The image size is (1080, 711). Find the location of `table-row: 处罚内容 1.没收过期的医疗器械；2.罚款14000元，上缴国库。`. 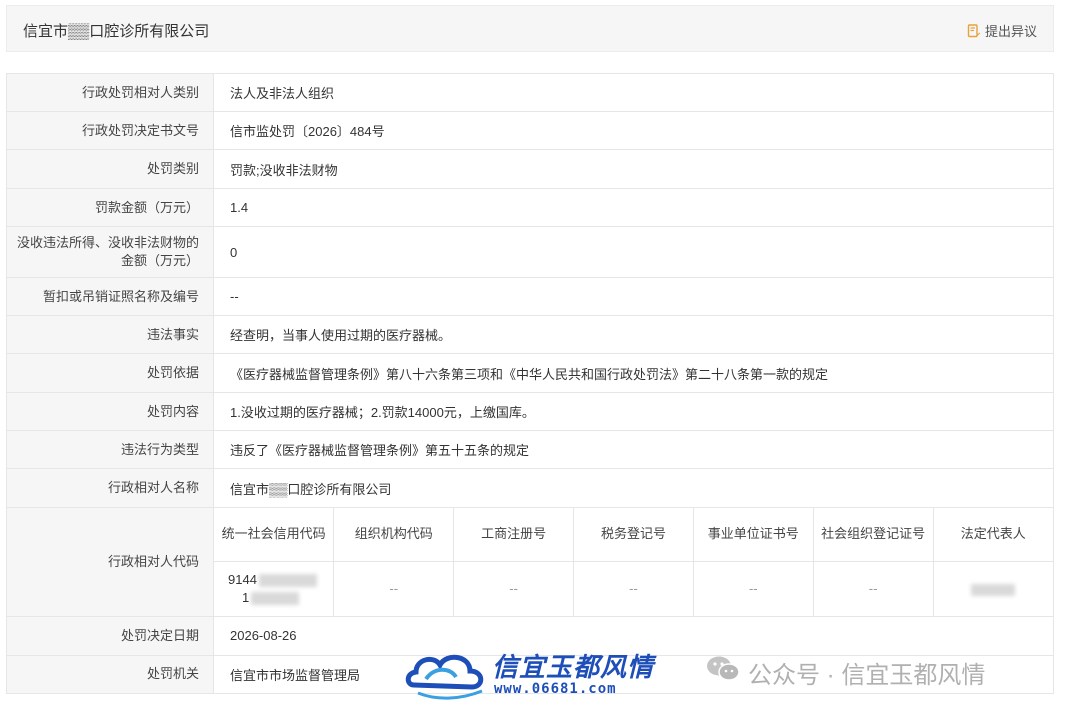

table-row: 处罚内容 1.没收过期的医疗器械；2.罚款14000元，上缴国库。 is located at coordinates (530, 411).